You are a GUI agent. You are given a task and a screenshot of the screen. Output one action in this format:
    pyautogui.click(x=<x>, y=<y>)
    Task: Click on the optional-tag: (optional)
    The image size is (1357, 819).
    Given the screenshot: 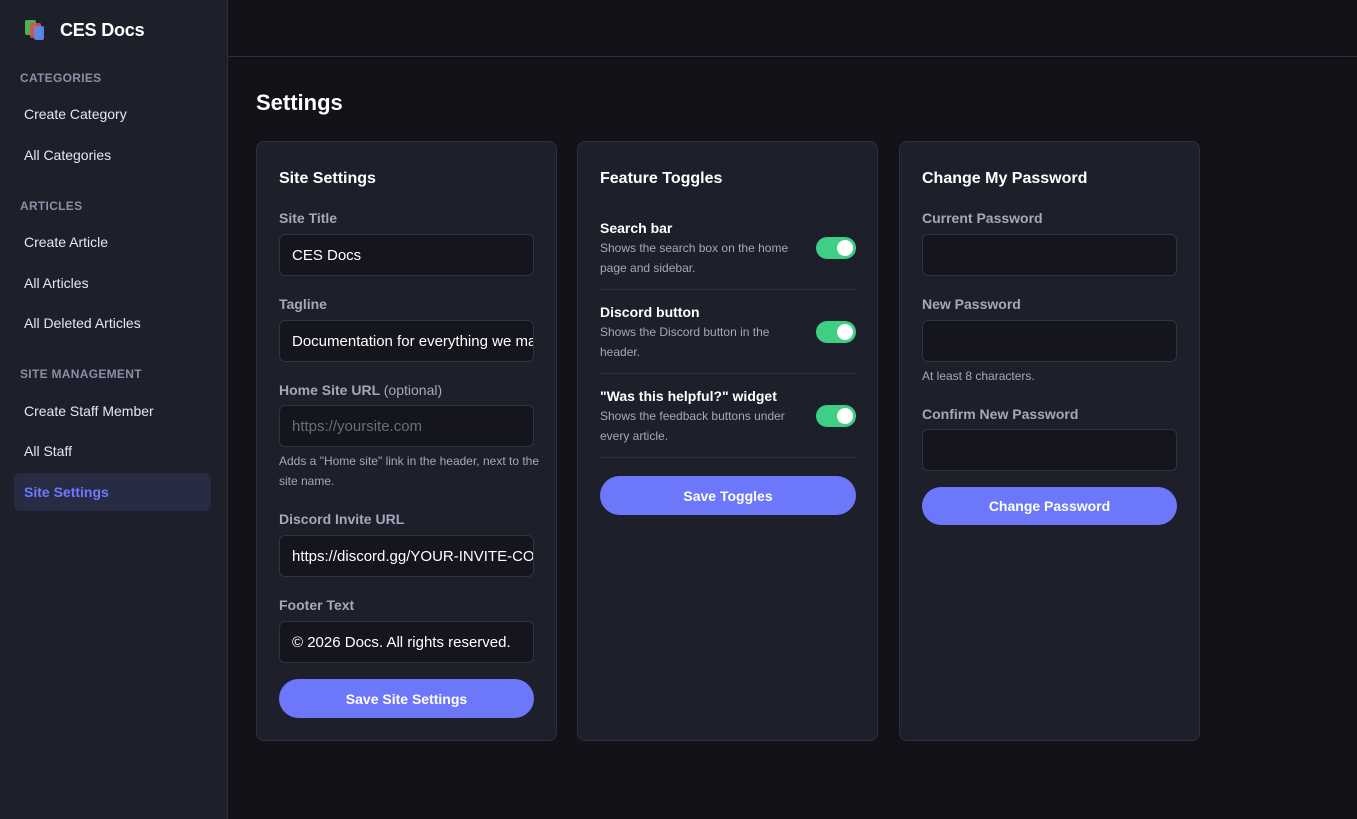 What is the action you would take?
    pyautogui.click(x=413, y=390)
    